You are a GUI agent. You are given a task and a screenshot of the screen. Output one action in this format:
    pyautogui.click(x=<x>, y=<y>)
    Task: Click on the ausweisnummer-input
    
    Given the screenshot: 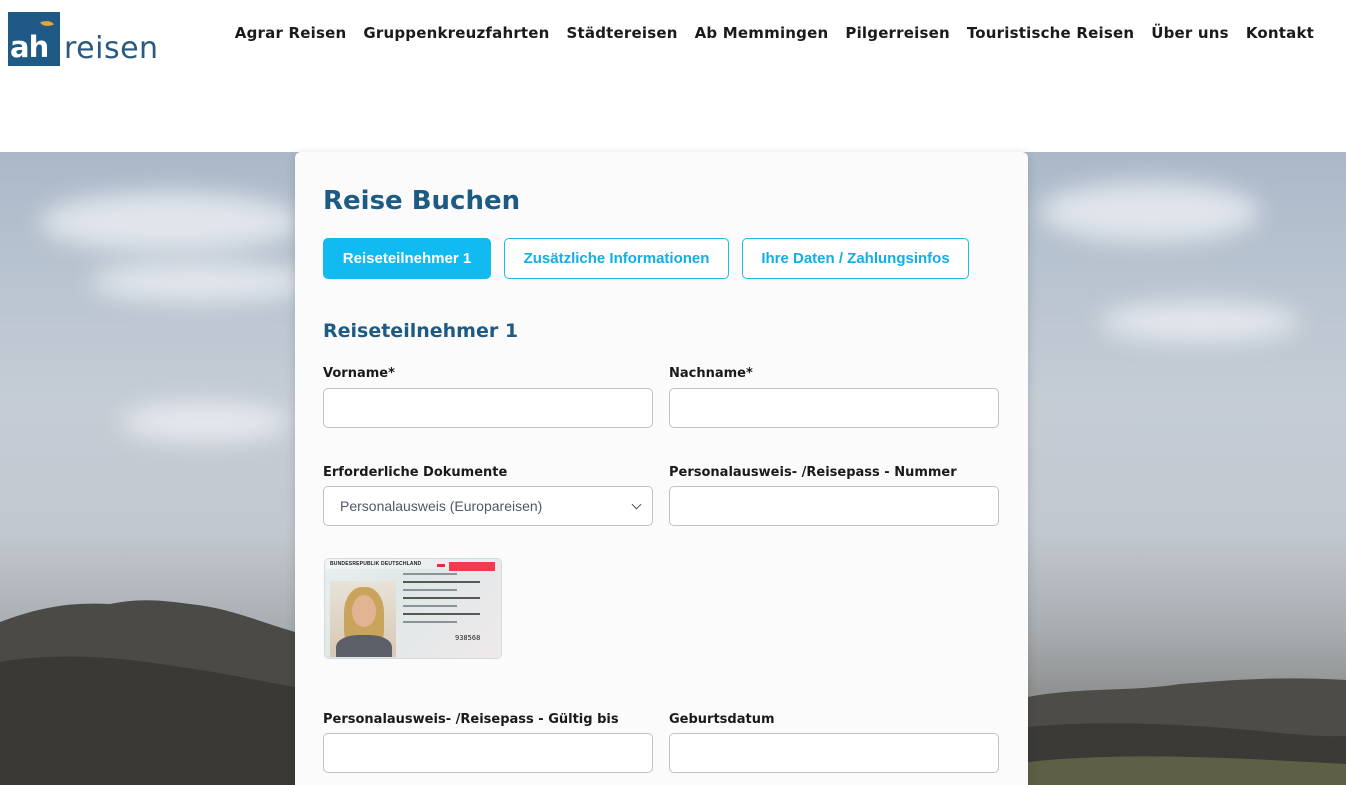 What is the action you would take?
    pyautogui.click(x=834, y=506)
    